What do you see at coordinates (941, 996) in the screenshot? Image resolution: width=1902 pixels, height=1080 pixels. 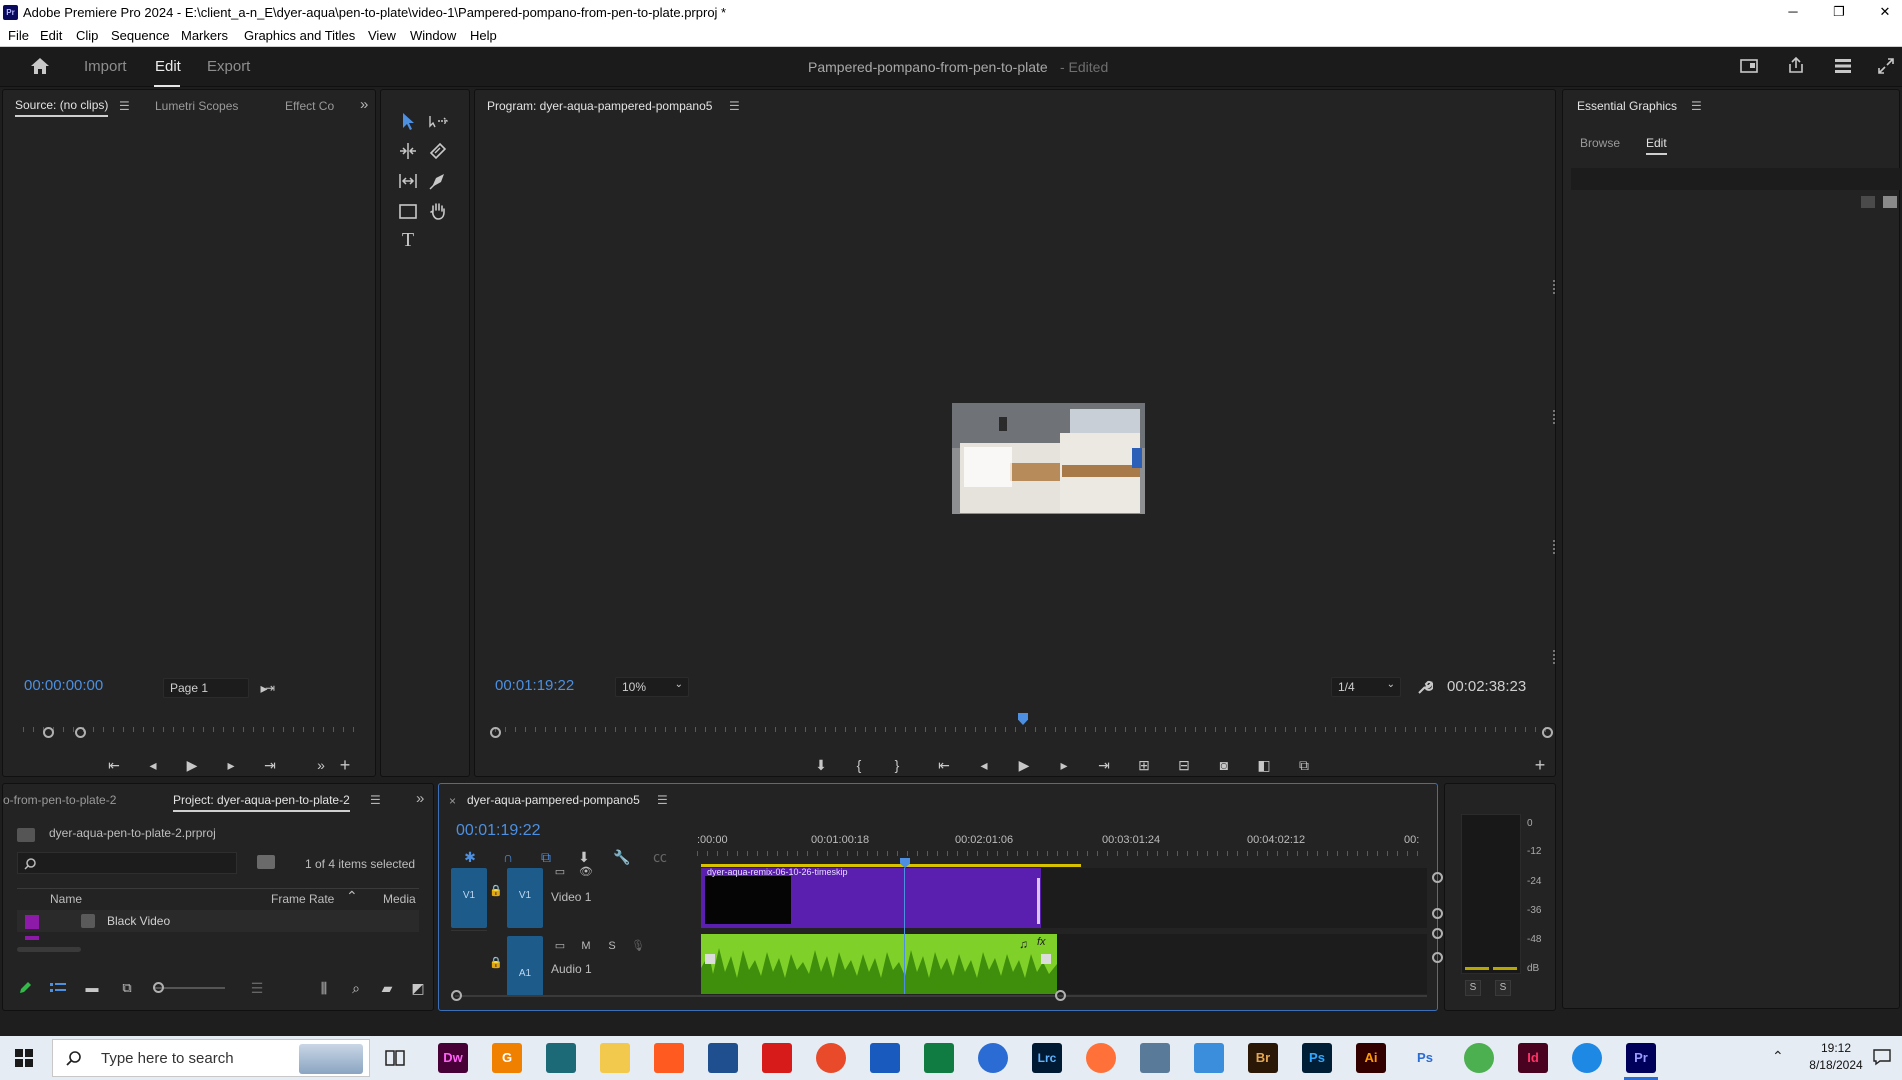 I see `zoom-scroll-track` at bounding box center [941, 996].